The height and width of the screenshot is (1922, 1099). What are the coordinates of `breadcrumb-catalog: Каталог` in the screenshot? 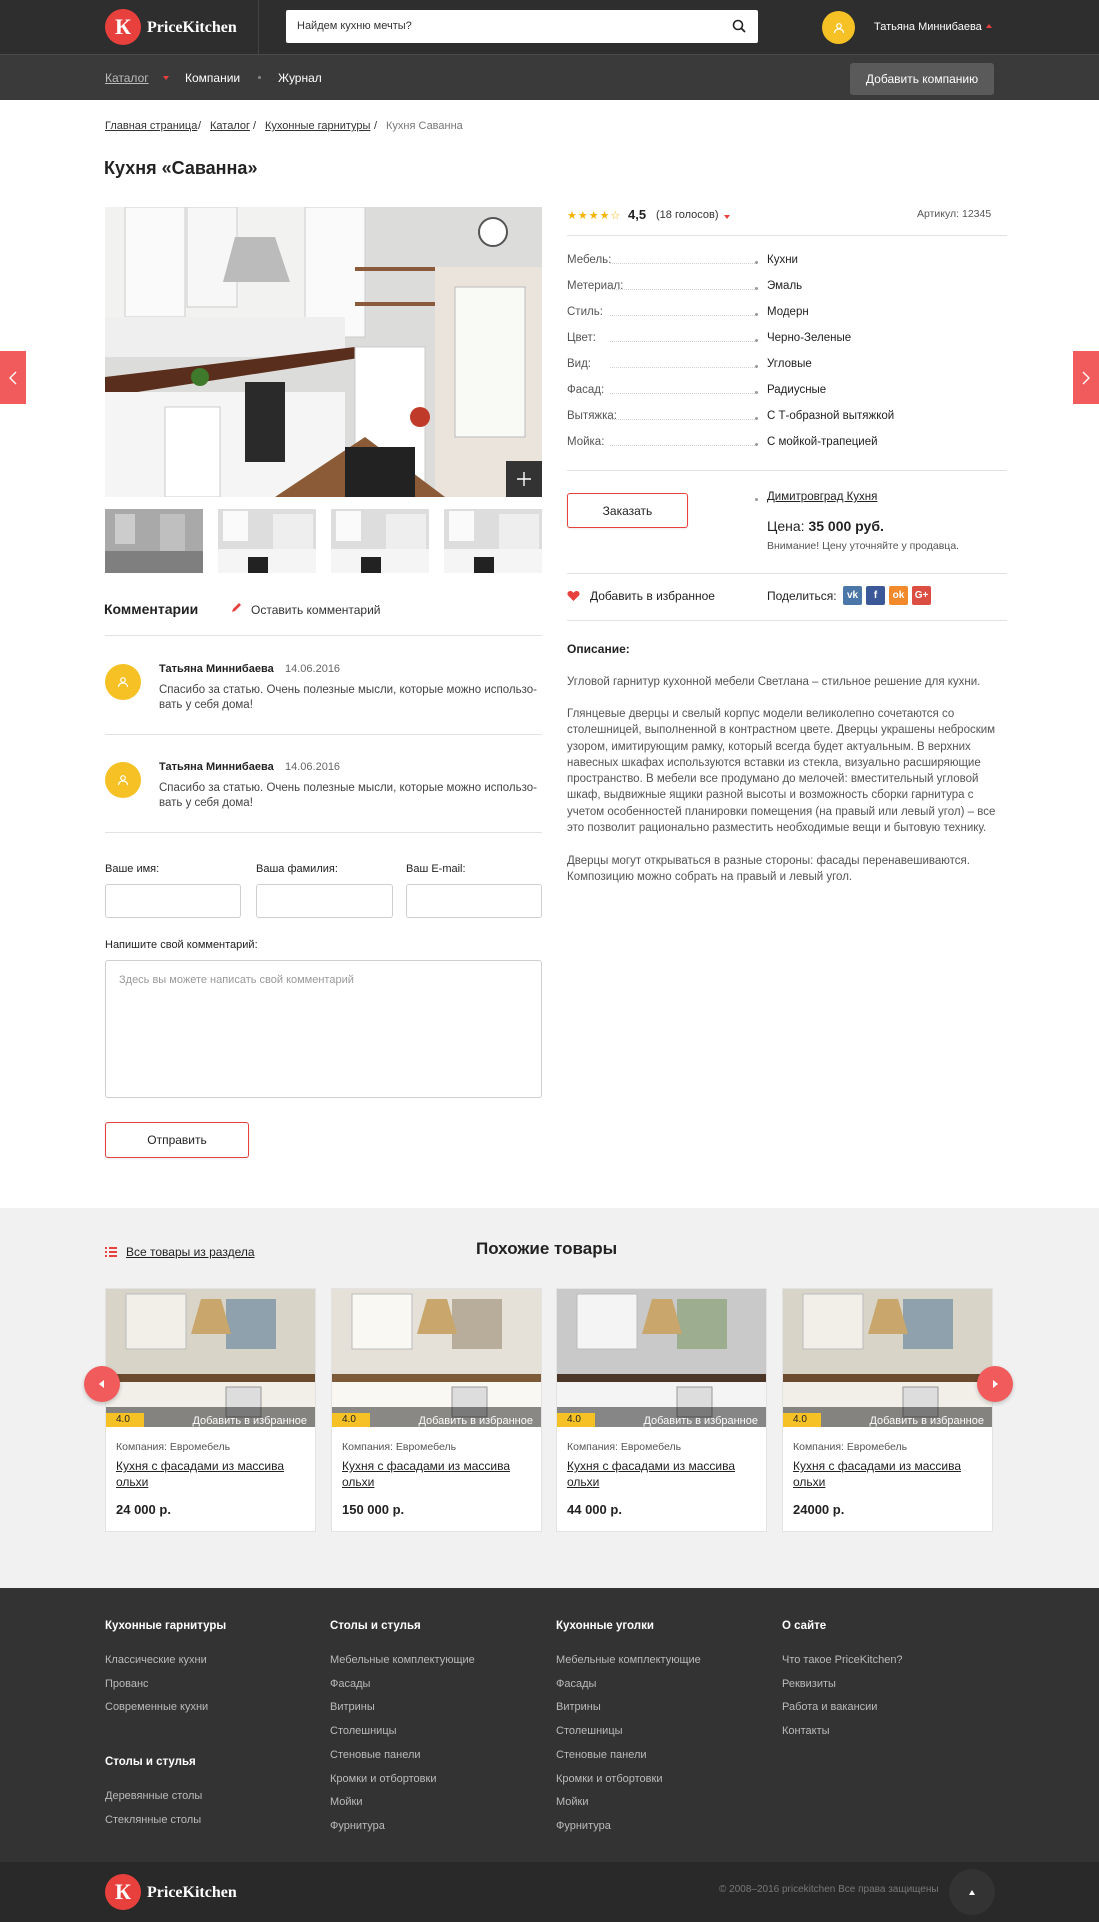 It's located at (230, 126).